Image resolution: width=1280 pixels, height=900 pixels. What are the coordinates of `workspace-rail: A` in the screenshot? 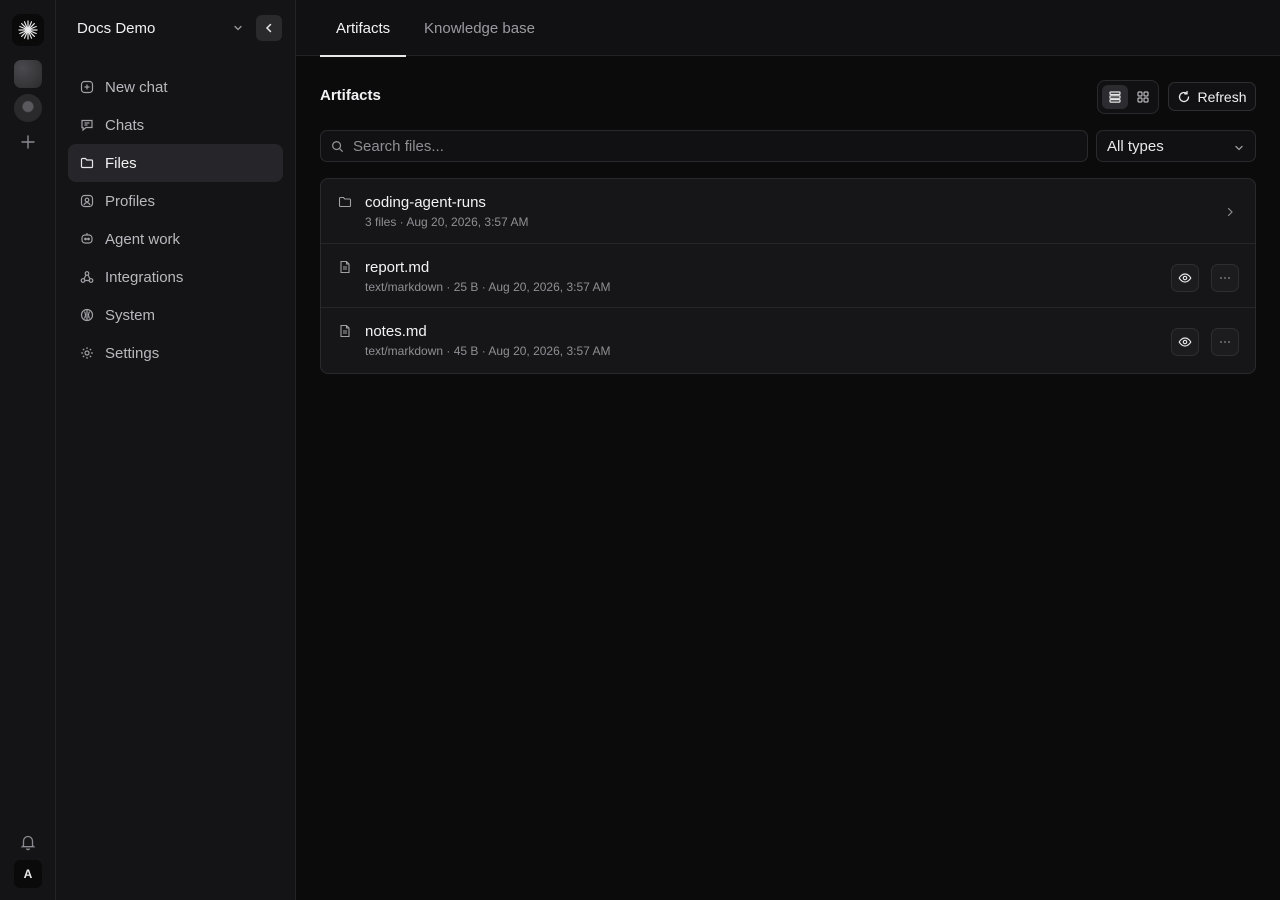 It's located at (28, 450).